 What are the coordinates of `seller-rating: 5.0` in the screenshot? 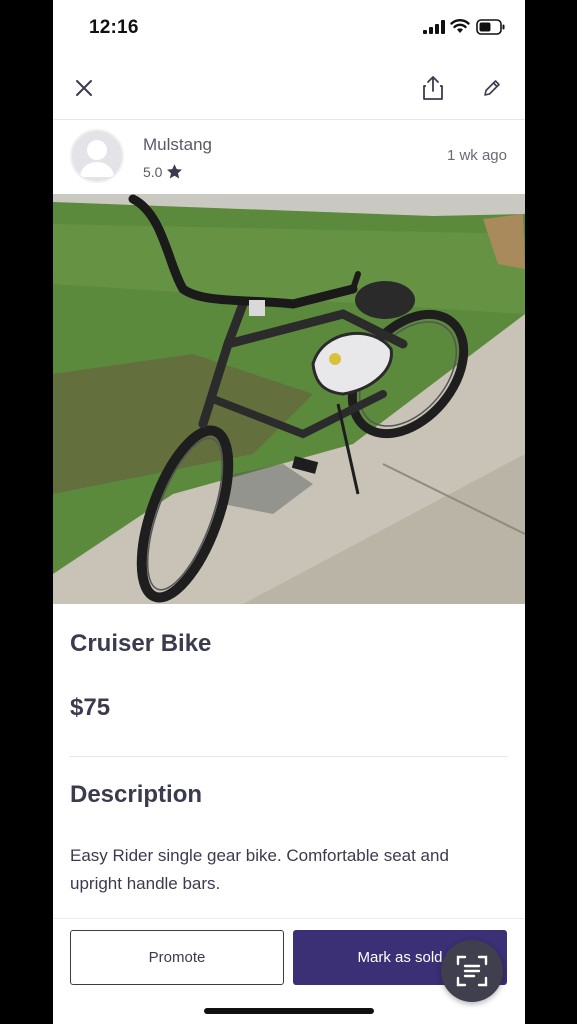 It's located at (163, 171).